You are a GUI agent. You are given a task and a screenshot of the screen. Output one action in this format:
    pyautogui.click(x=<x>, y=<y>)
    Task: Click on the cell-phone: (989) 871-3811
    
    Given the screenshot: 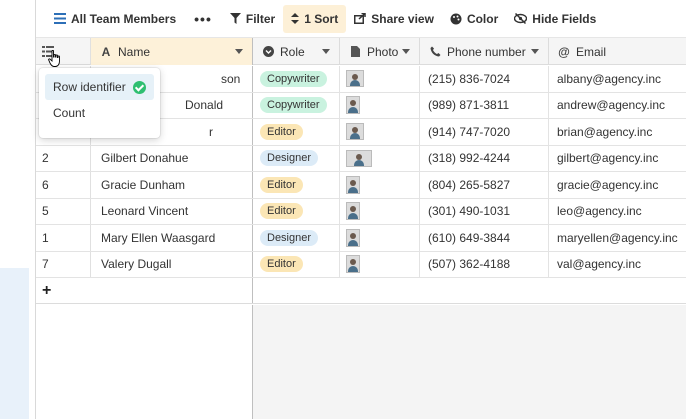 What is the action you would take?
    pyautogui.click(x=484, y=105)
    